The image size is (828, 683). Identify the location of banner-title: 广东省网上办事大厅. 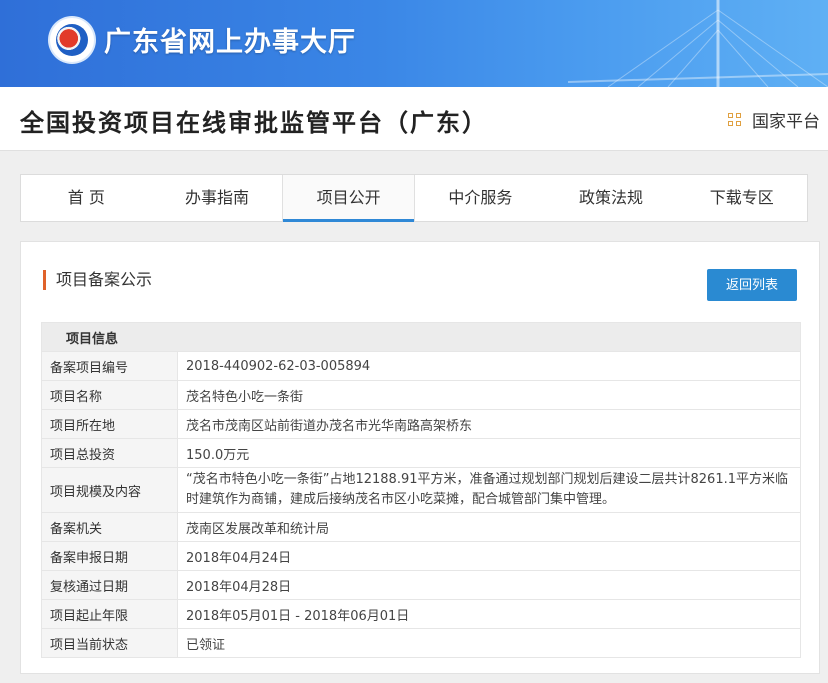
(230, 39).